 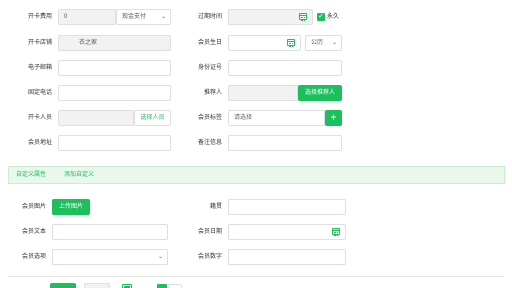 What do you see at coordinates (287, 257) in the screenshot?
I see `member-number-input` at bounding box center [287, 257].